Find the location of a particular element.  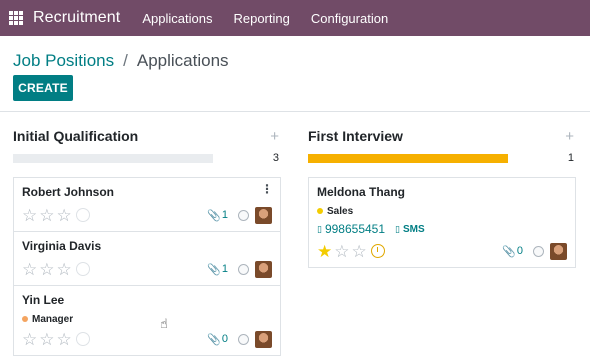

breadcrumb-current: Applications is located at coordinates (182, 60).